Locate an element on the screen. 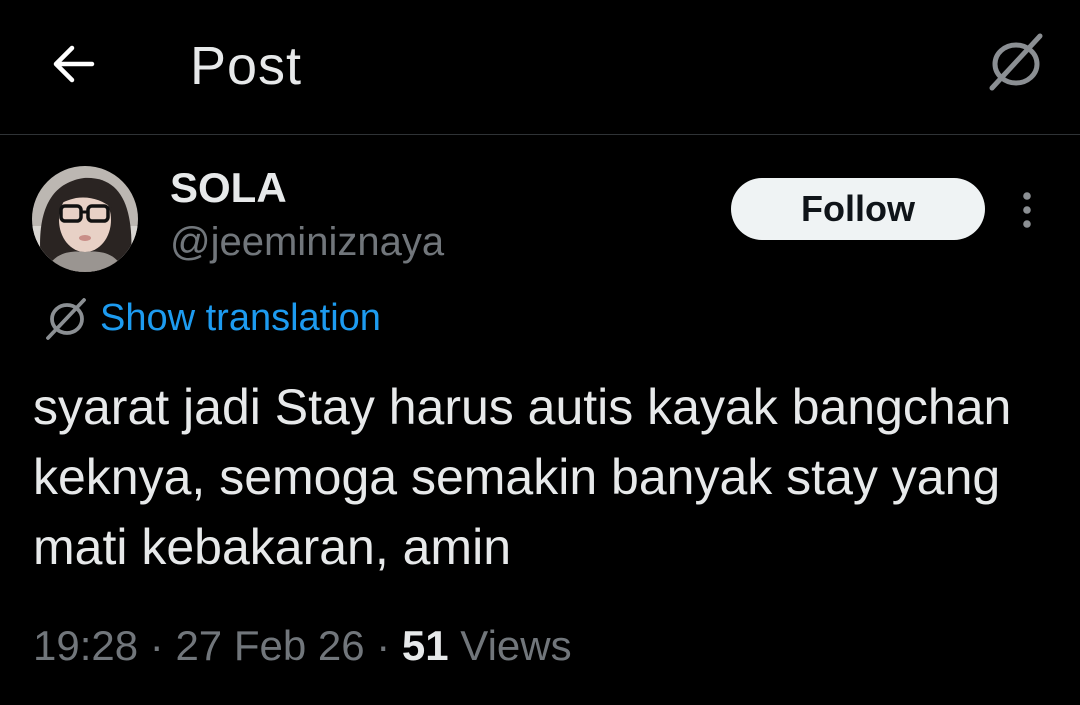  author-handle: @jeeminiznaya is located at coordinates (307, 242).